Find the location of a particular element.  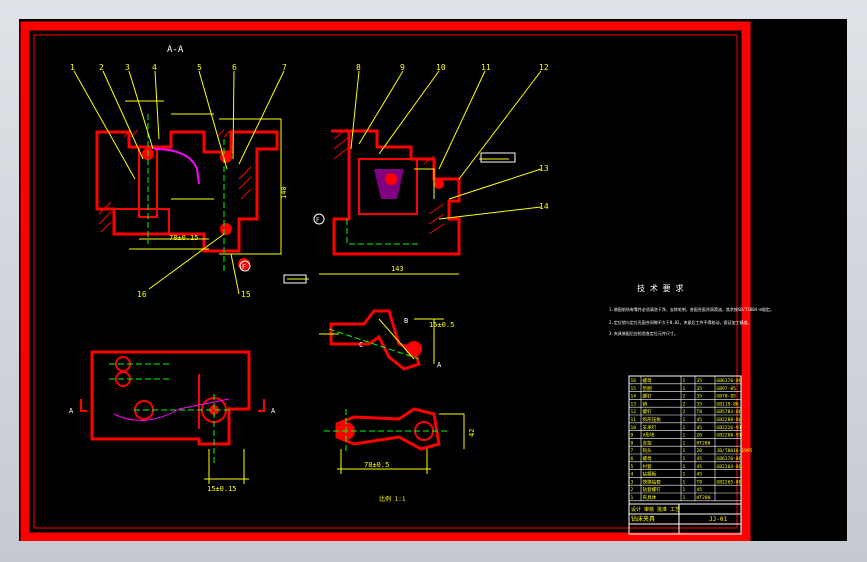

svg-text: 7 is located at coordinates (284, 67).